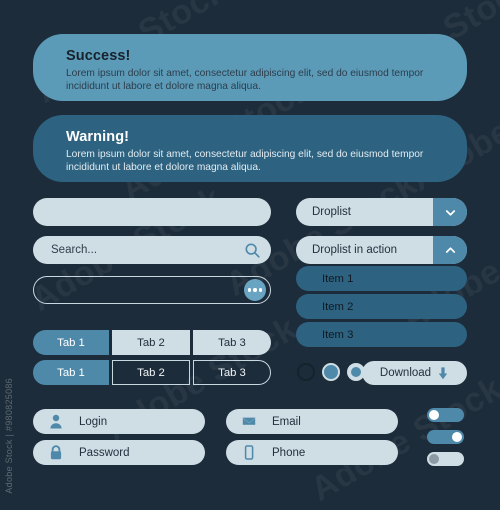 This screenshot has height=510, width=500. What do you see at coordinates (255, 290) in the screenshot?
I see `ellipsis-icon` at bounding box center [255, 290].